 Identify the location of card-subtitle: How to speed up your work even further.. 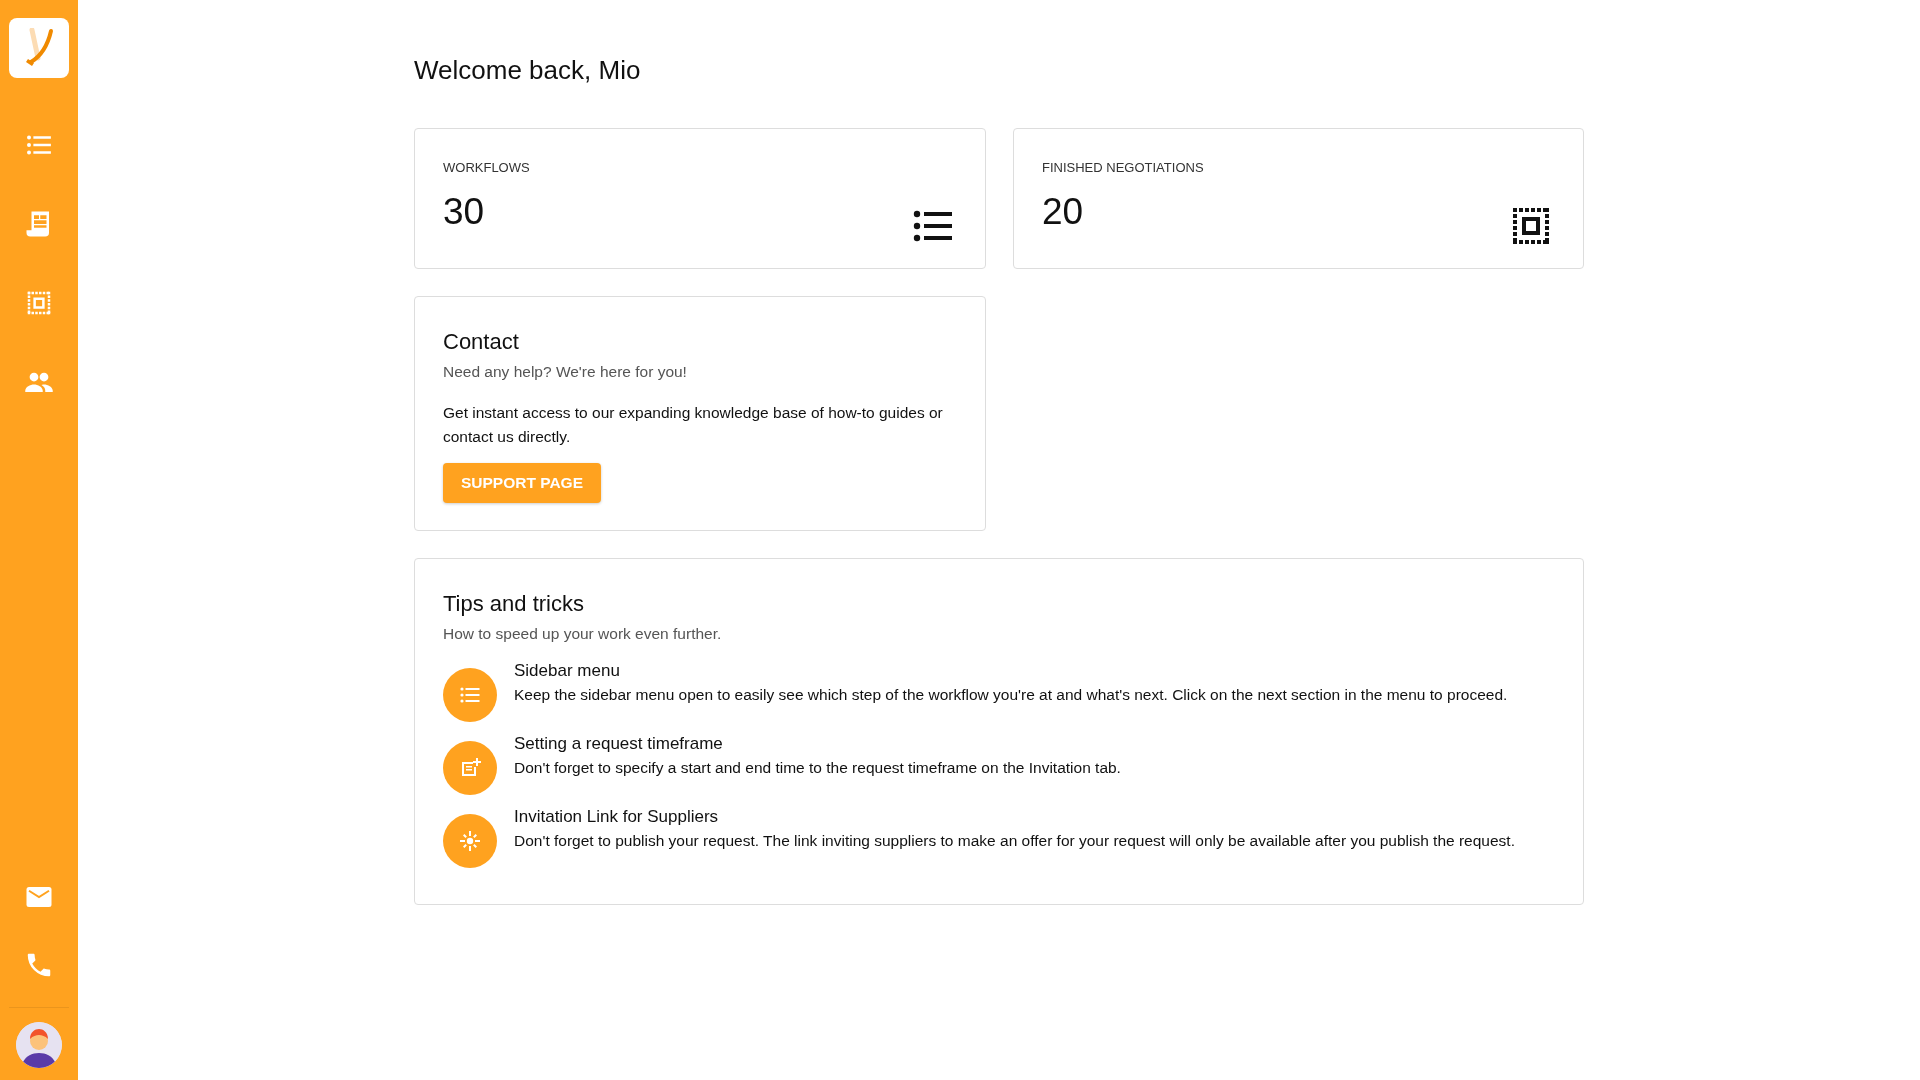
(583, 634).